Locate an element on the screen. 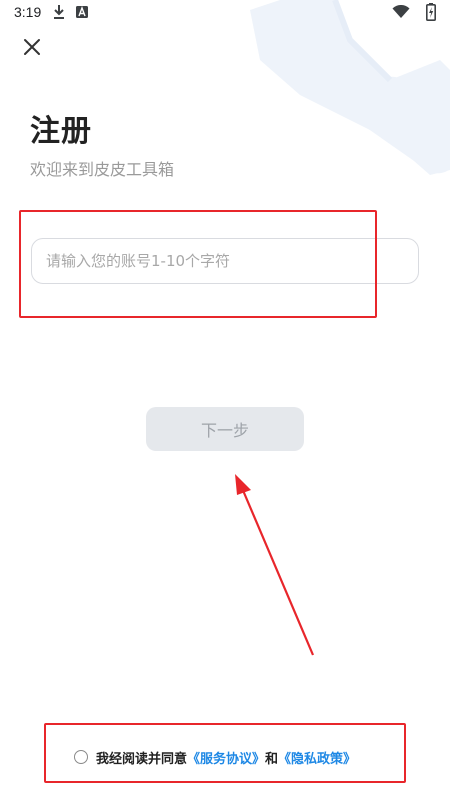  status-bar: 3:19 is located at coordinates (225, 13).